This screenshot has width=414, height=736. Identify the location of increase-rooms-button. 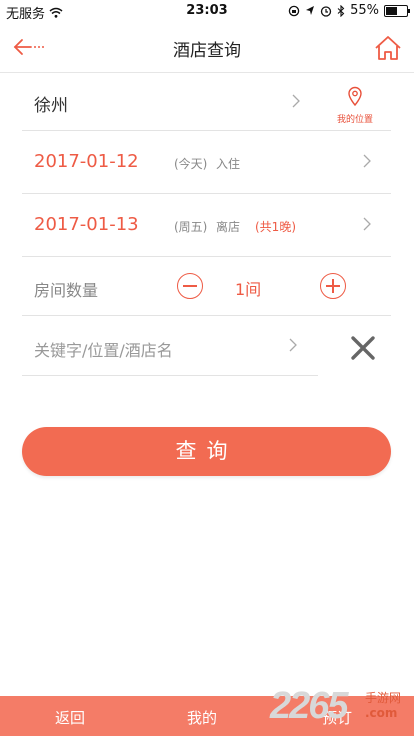
(333, 286).